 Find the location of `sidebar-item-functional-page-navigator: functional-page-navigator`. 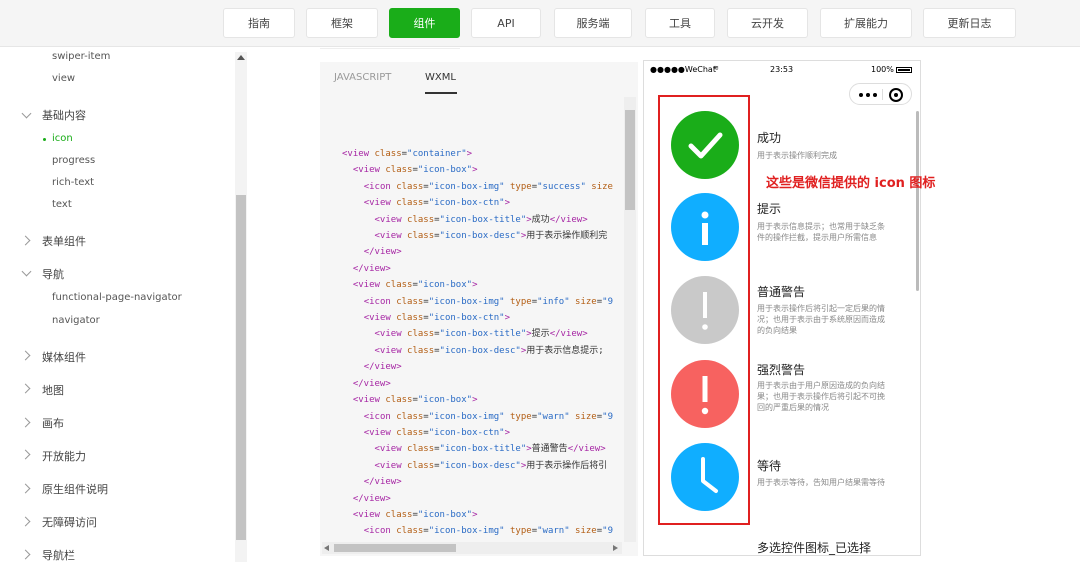

sidebar-item-functional-page-navigator: functional-page-navigator is located at coordinates (117, 297).